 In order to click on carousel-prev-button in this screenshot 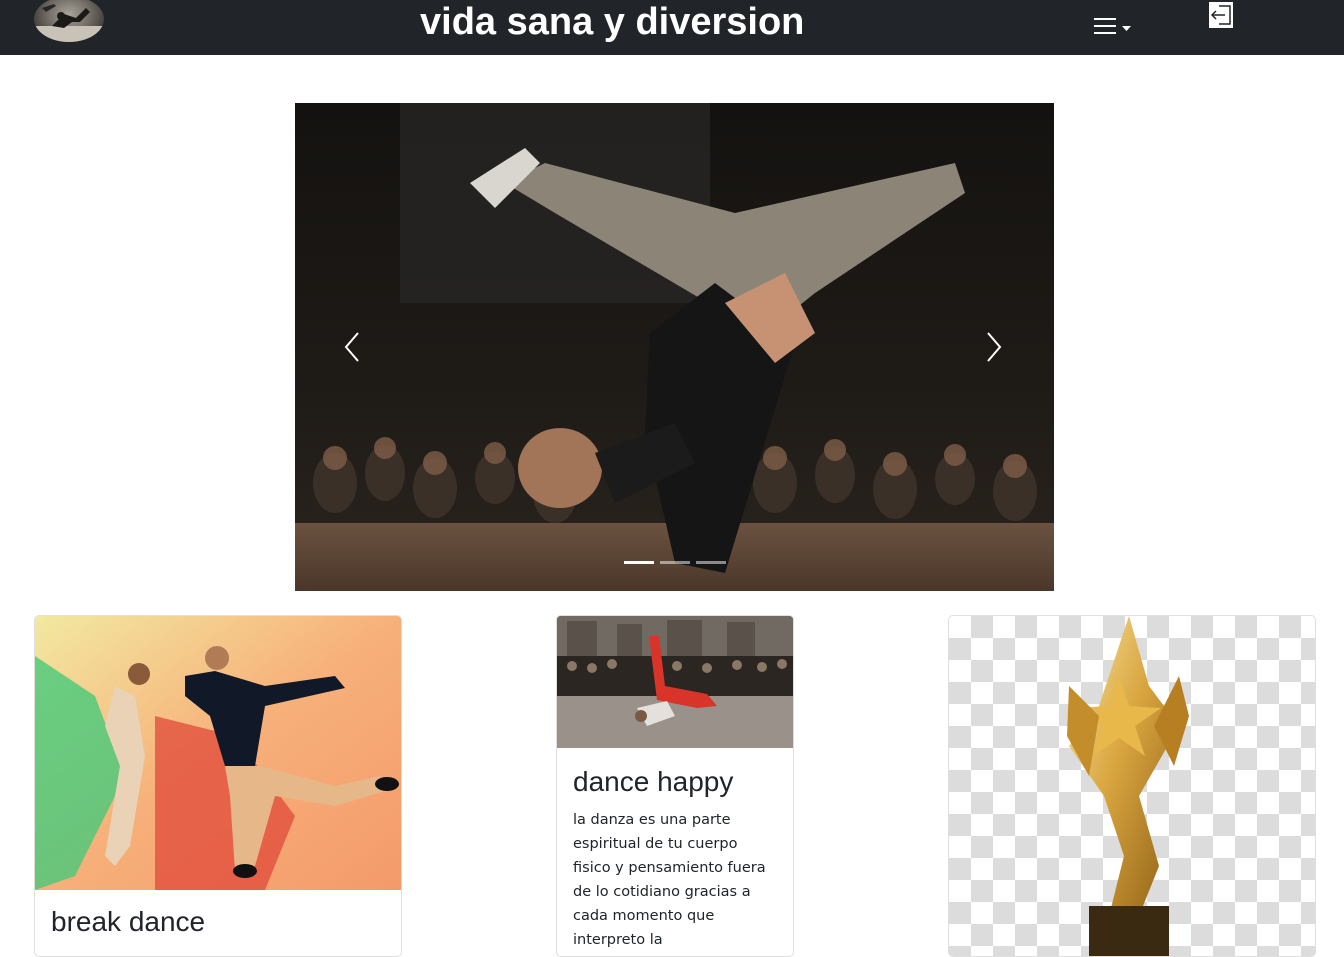, I will do `click(355, 347)`.